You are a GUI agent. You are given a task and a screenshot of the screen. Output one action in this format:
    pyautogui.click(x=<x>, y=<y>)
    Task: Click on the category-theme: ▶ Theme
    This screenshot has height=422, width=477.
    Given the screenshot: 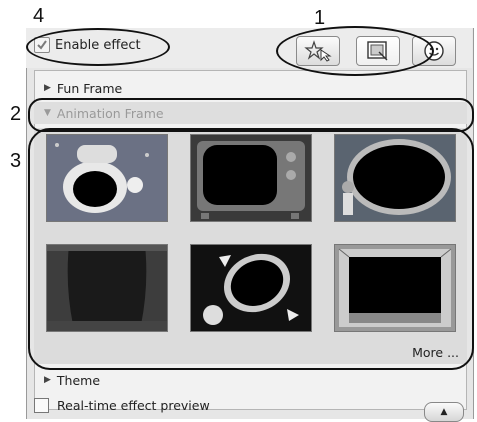 What is the action you would take?
    pyautogui.click(x=250, y=380)
    